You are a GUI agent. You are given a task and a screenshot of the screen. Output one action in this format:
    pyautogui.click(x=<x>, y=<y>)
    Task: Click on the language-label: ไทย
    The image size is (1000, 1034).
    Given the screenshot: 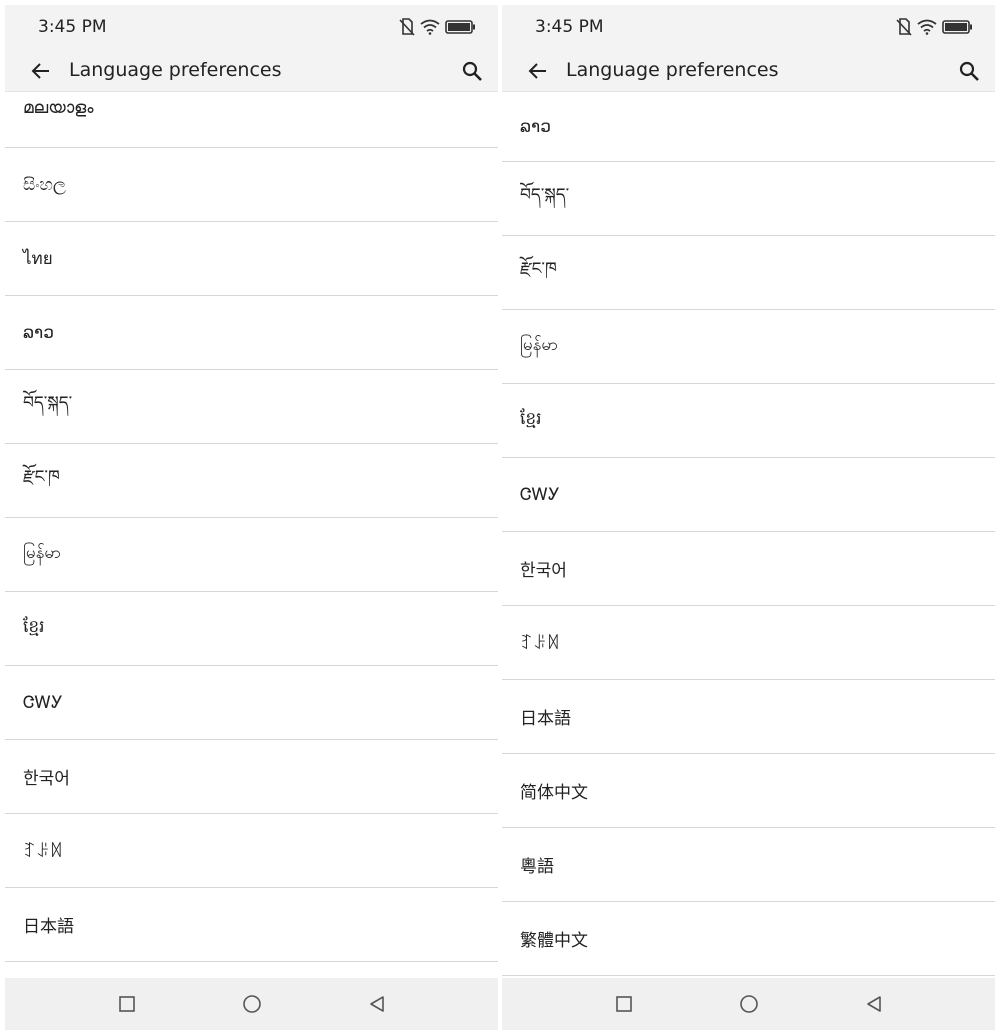 What is the action you would take?
    pyautogui.click(x=38, y=259)
    